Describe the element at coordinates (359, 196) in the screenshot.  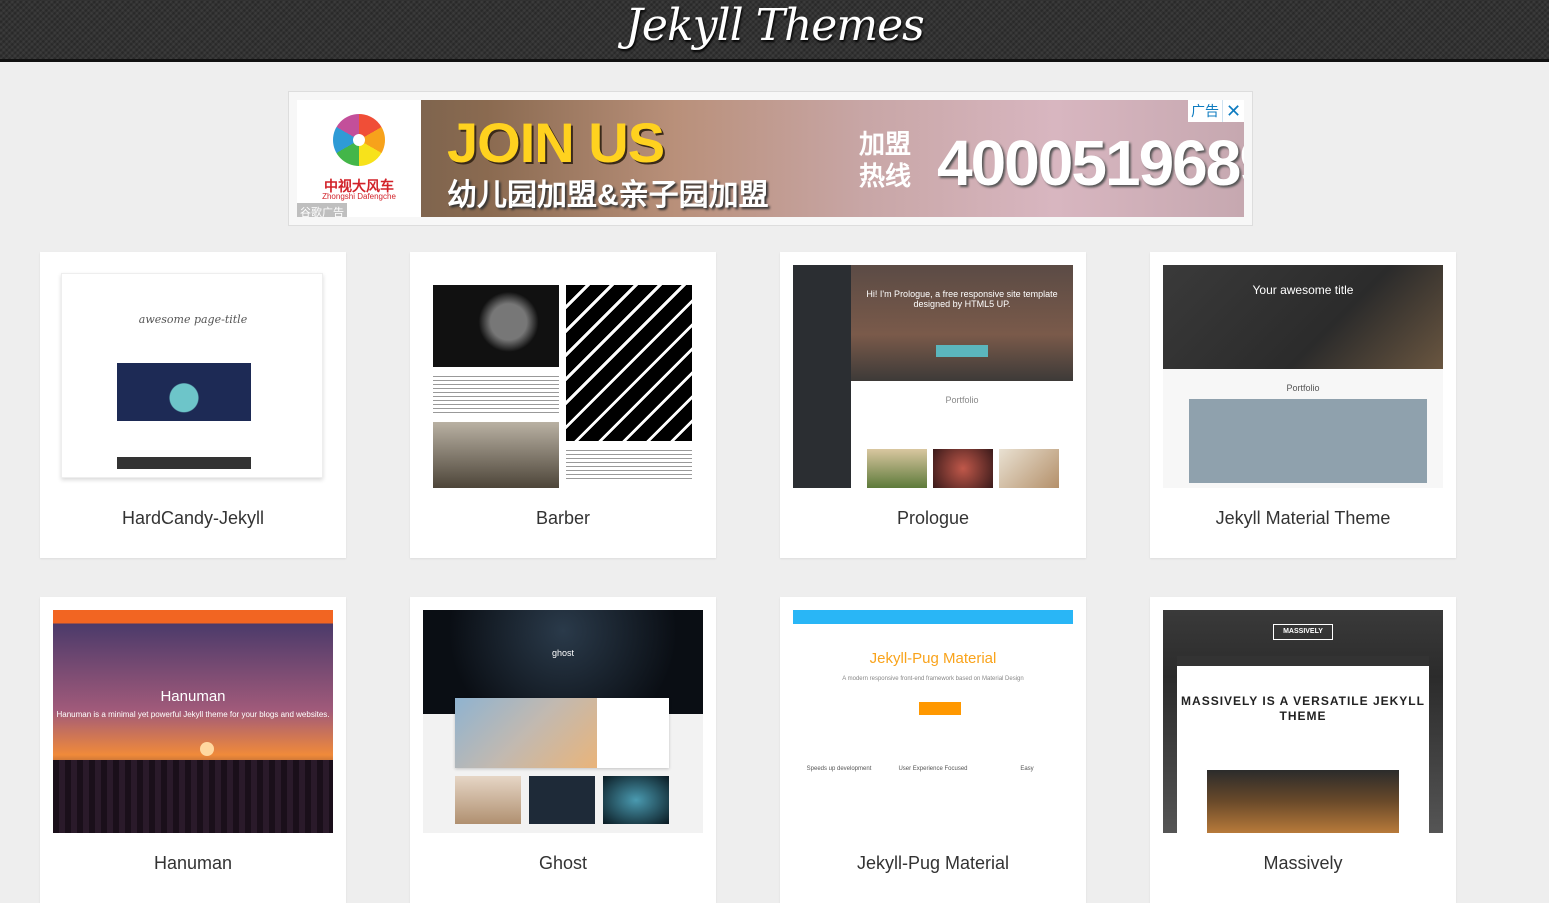
I see `ad-brand-sub: Zhongshi Dafengche` at that location.